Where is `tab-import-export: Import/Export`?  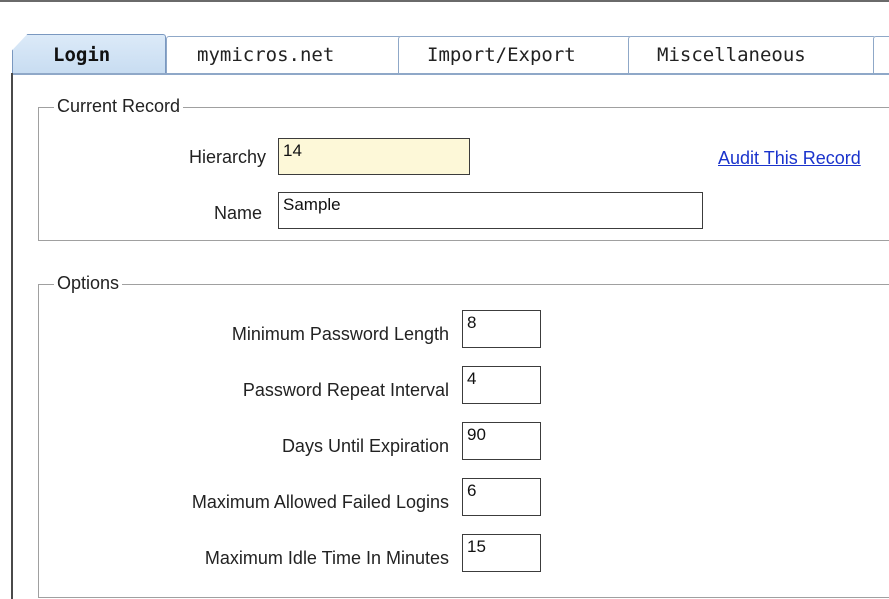 tab-import-export: Import/Export is located at coordinates (515, 54).